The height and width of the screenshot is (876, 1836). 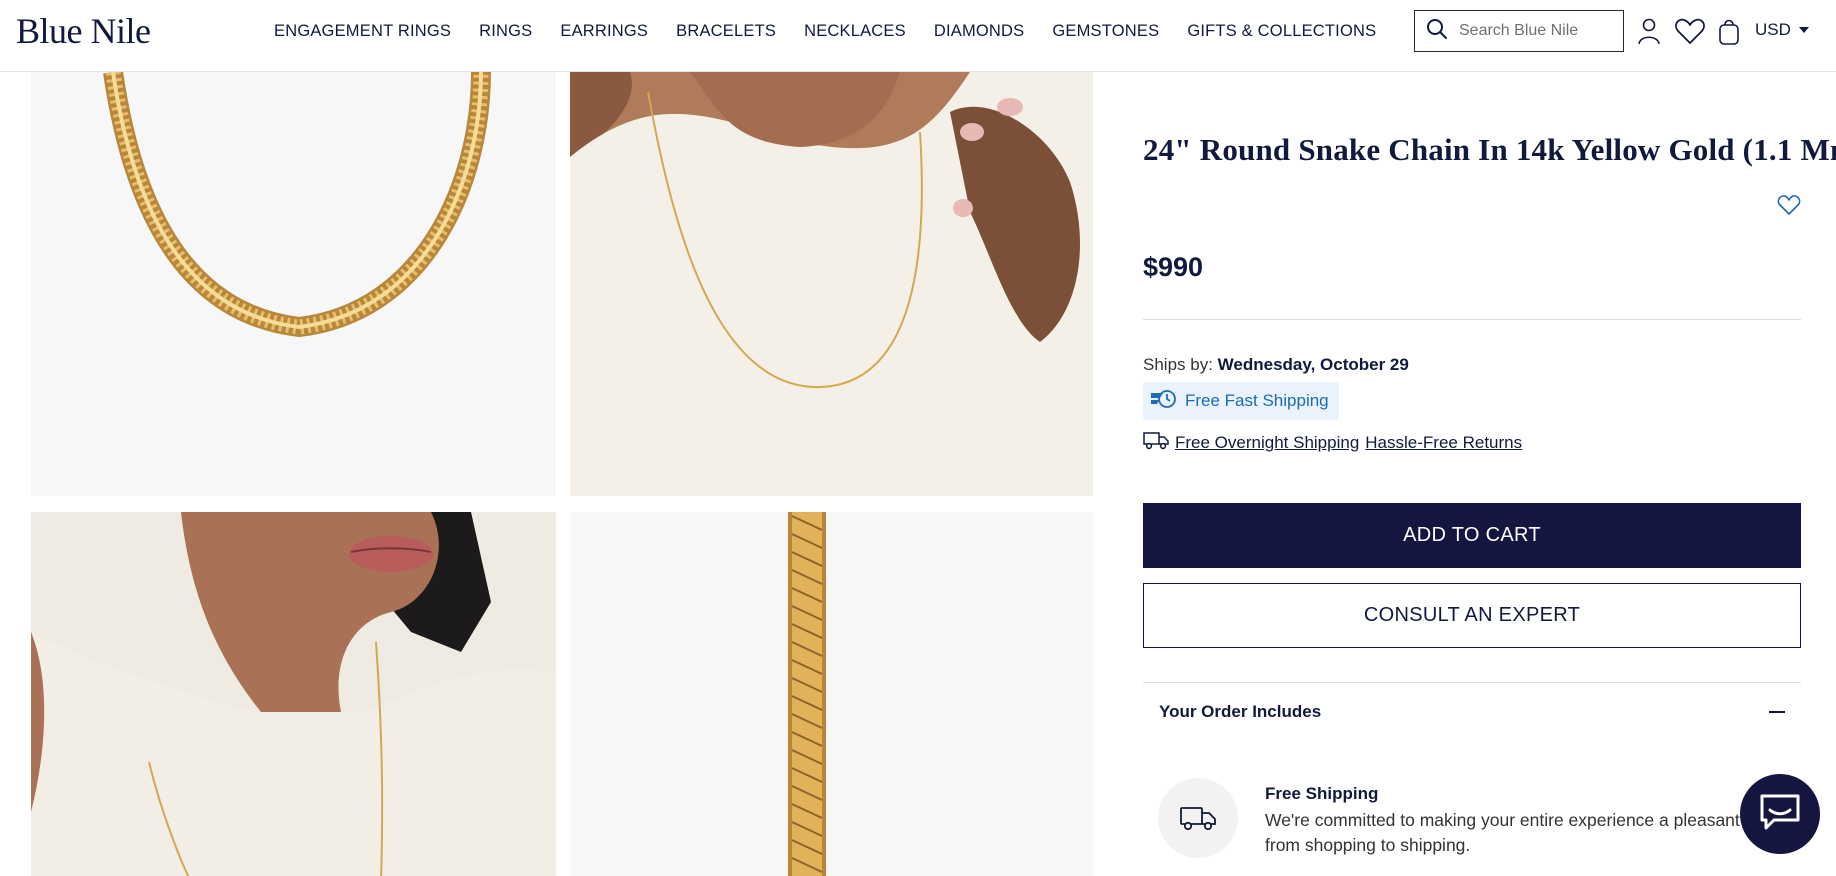 I want to click on product-price: $990, so click(x=1173, y=267).